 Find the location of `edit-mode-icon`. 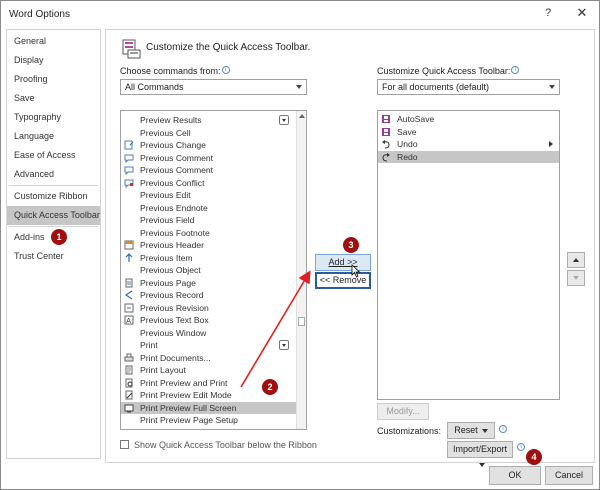

edit-mode-icon is located at coordinates (129, 395).